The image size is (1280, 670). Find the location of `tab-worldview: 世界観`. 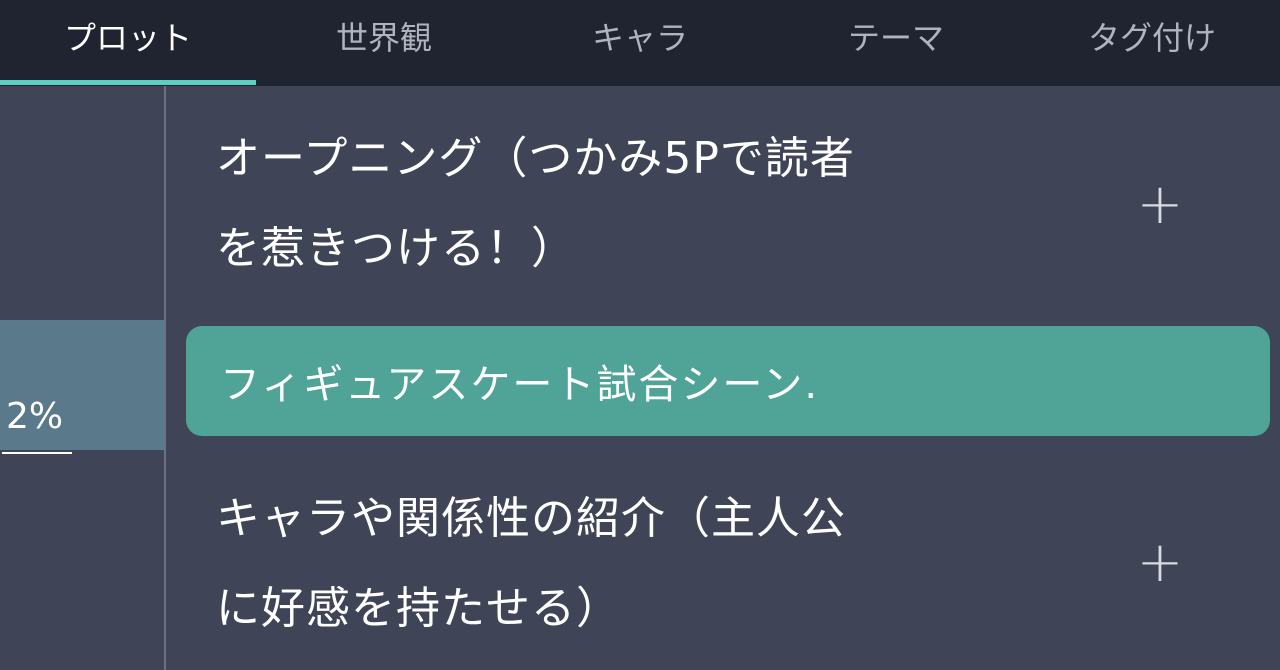

tab-worldview: 世界観 is located at coordinates (384, 36).